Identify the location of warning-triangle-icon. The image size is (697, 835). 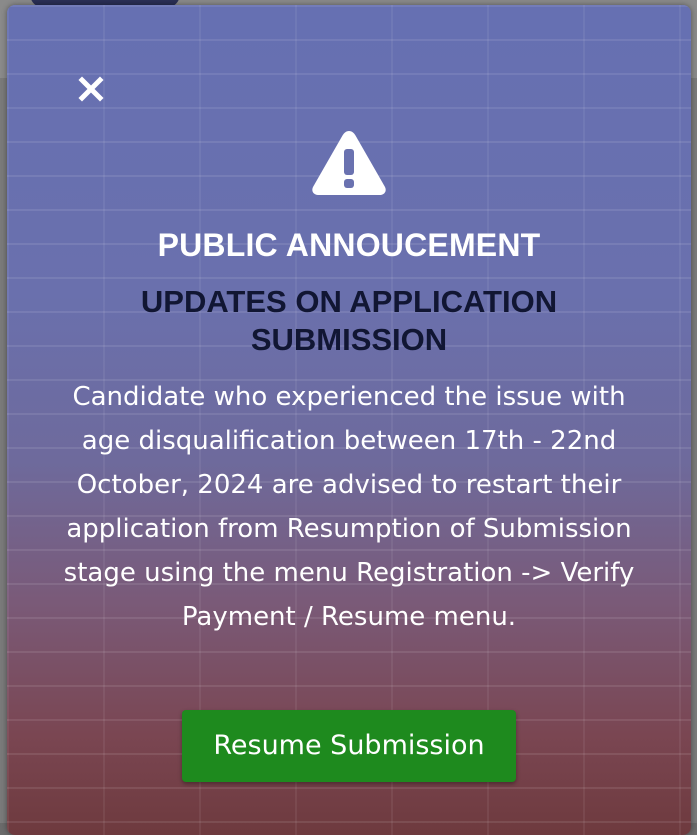
(349, 163).